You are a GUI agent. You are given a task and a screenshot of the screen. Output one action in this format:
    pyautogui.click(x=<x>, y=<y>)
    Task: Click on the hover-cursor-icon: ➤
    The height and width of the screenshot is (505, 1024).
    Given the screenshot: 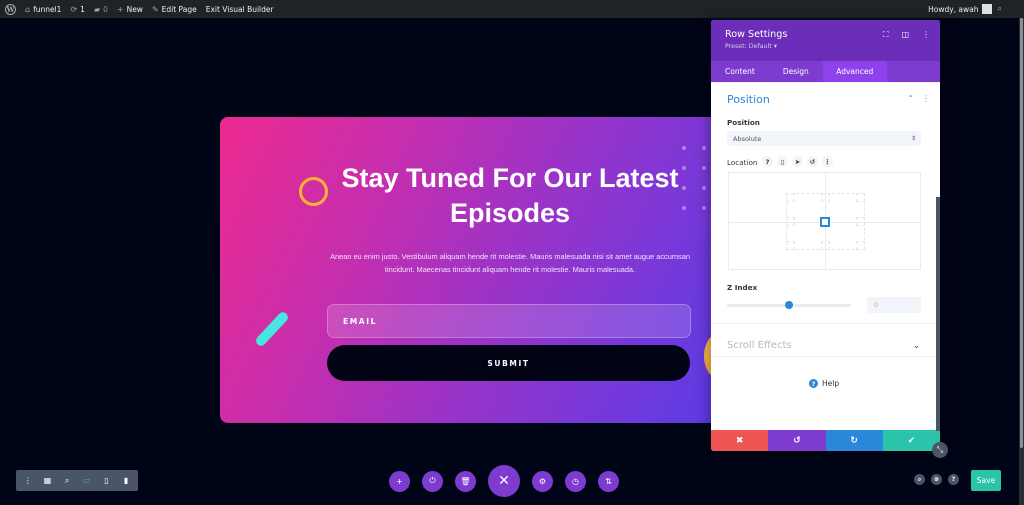 What is the action you would take?
    pyautogui.click(x=797, y=161)
    